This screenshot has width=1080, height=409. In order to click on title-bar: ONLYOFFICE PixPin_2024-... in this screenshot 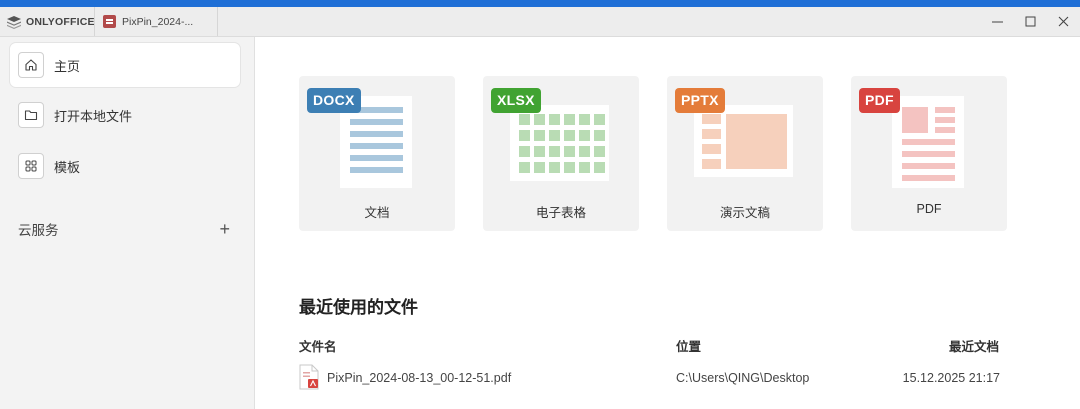, I will do `click(540, 22)`.